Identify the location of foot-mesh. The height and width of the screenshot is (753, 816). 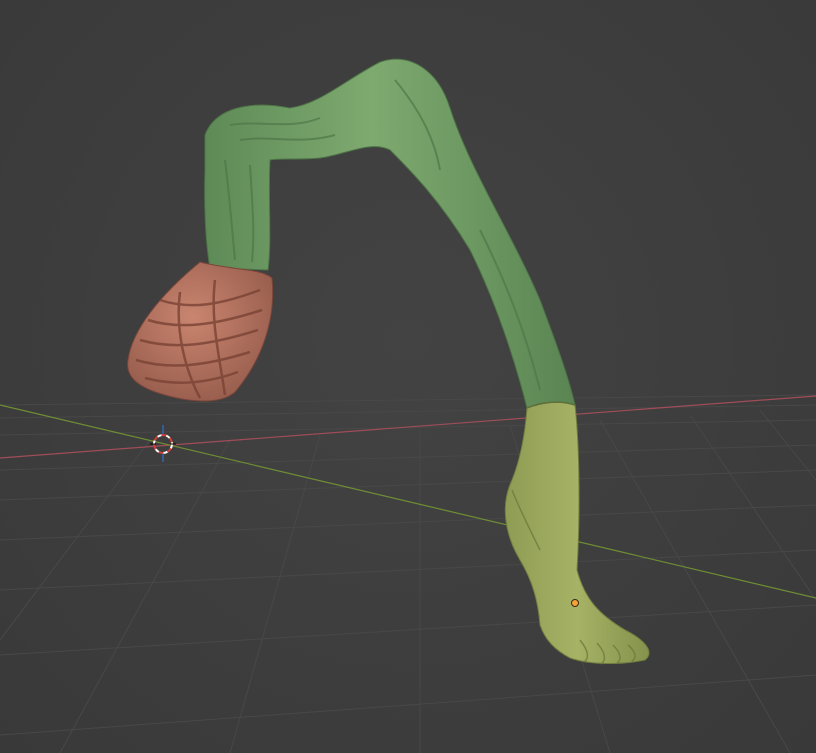
(577, 533).